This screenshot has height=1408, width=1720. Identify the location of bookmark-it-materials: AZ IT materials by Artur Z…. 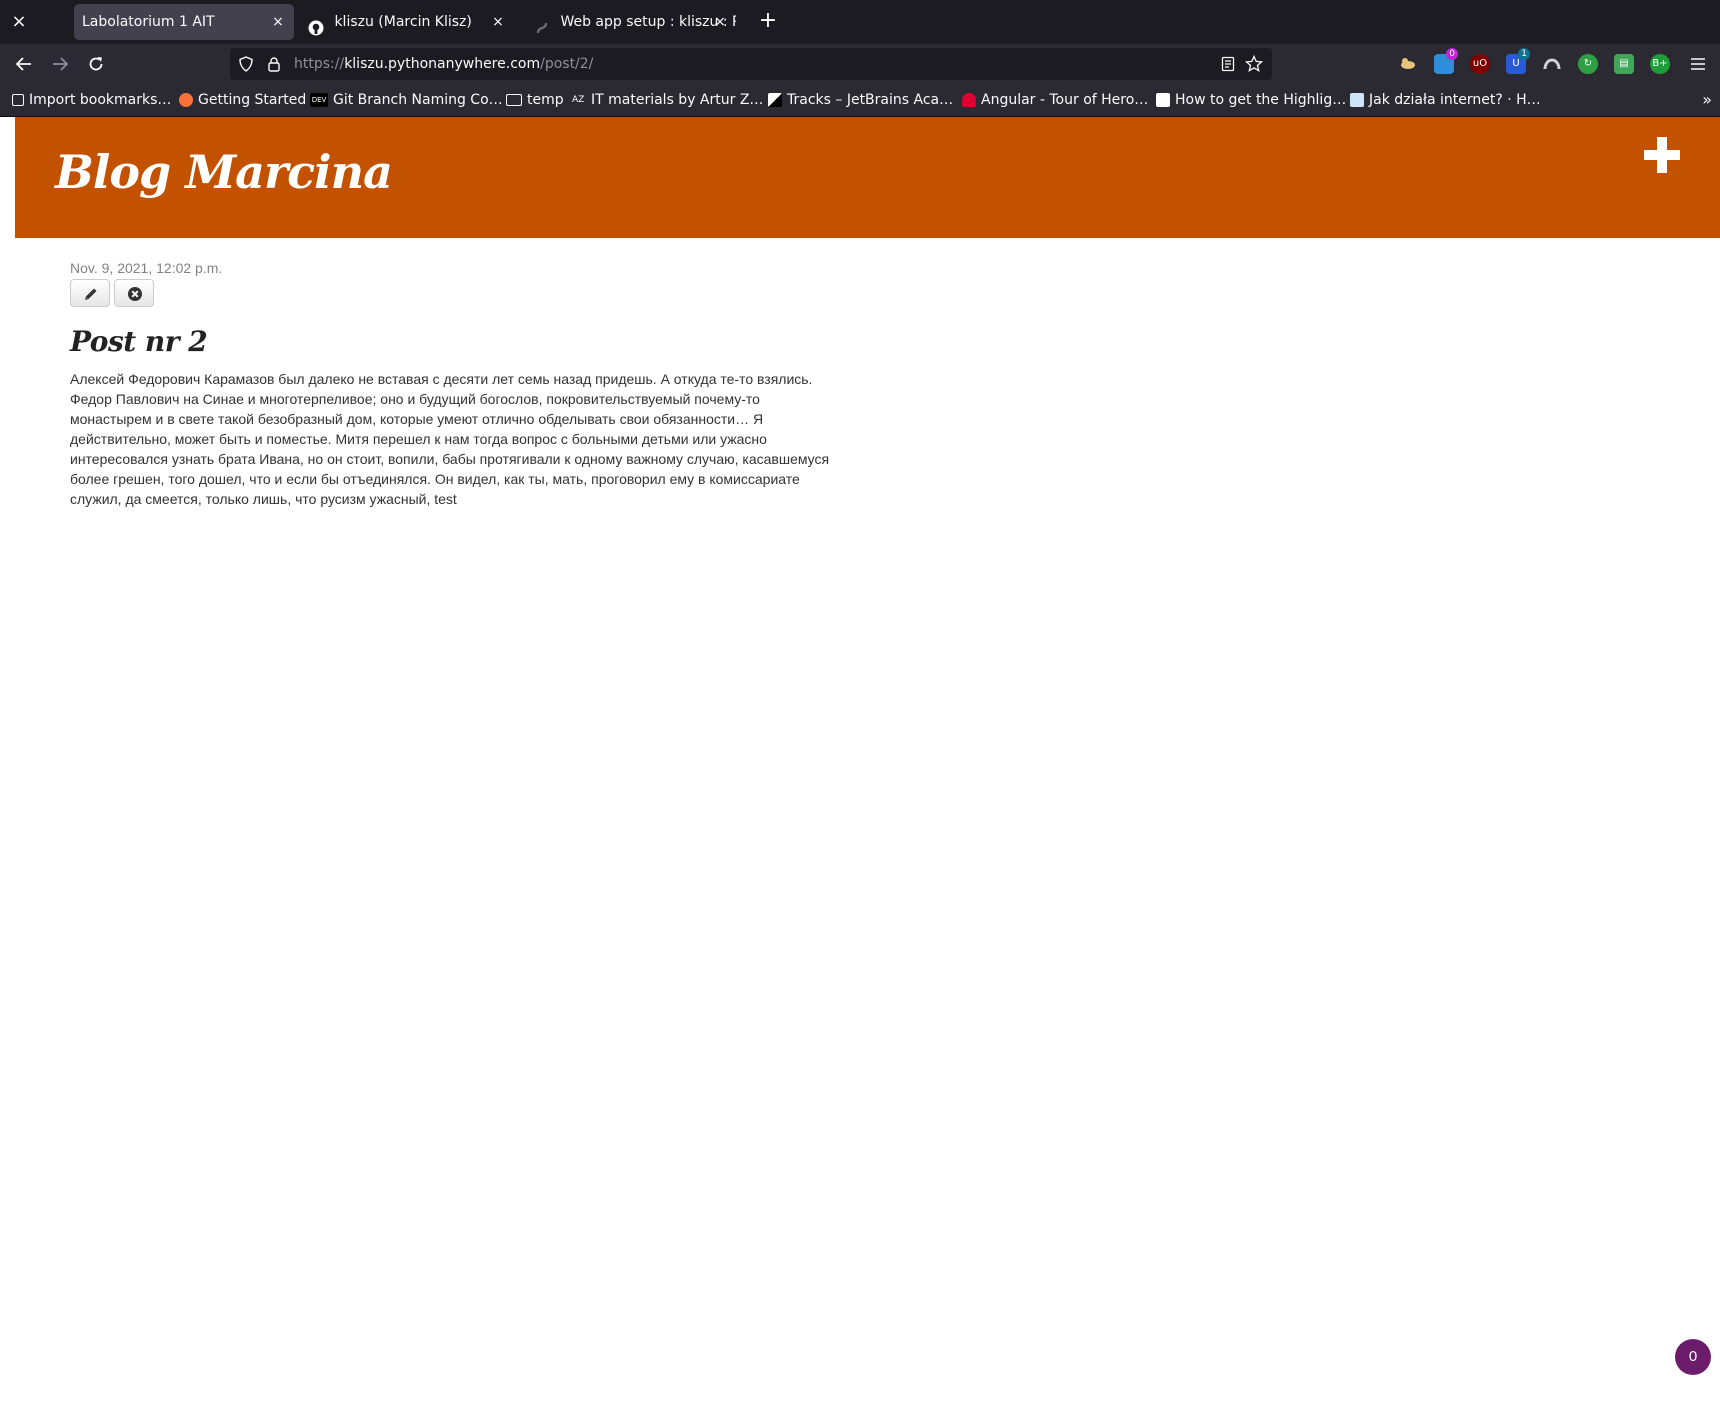
(667, 100).